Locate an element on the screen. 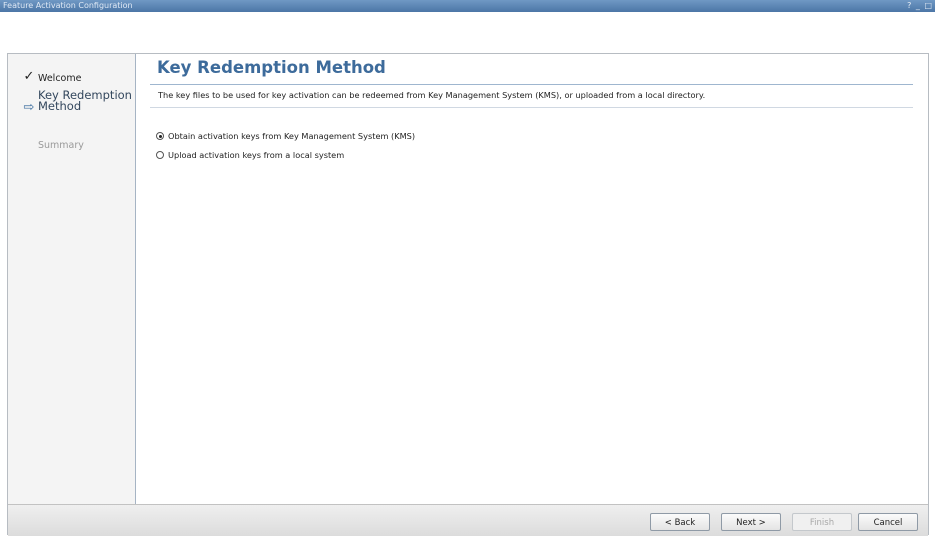  page-title: Key Redemption Method is located at coordinates (271, 67).